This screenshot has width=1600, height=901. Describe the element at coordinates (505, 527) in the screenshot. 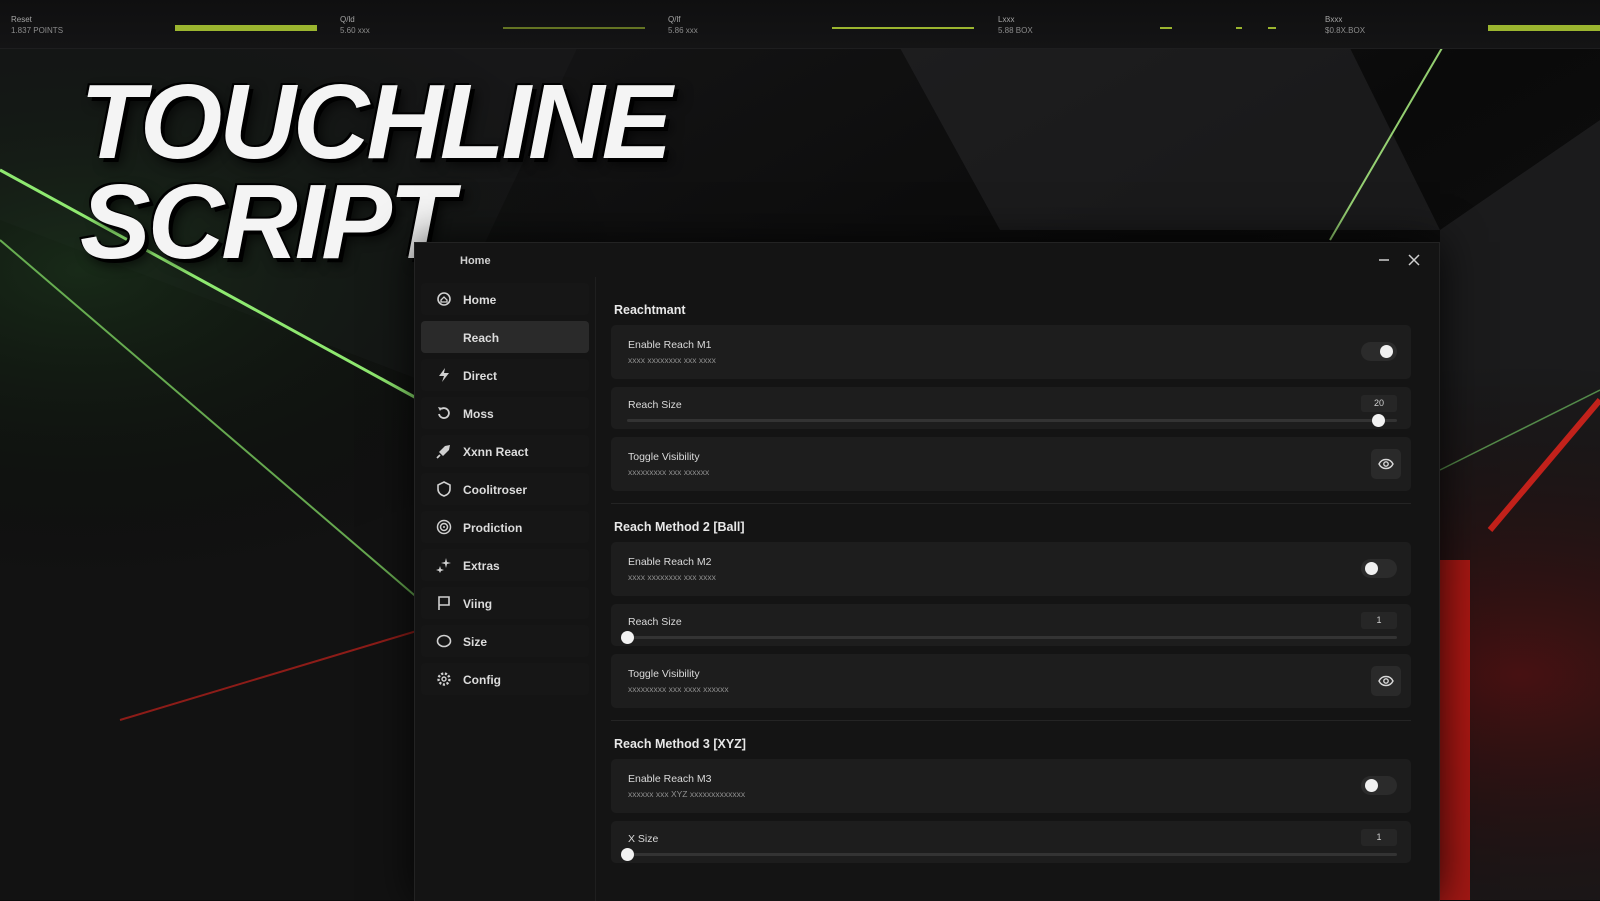

I see `sidebar-item-prodiction: Prodiction` at that location.